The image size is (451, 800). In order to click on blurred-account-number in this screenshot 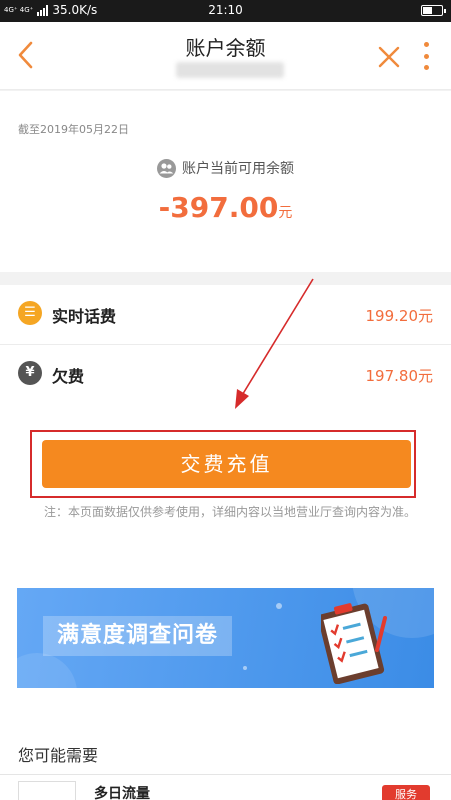, I will do `click(230, 70)`.